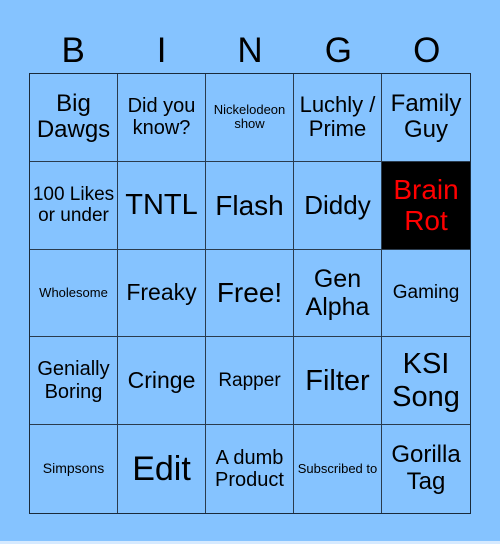 The height and width of the screenshot is (544, 500). I want to click on header-letter-o: O, so click(427, 50).